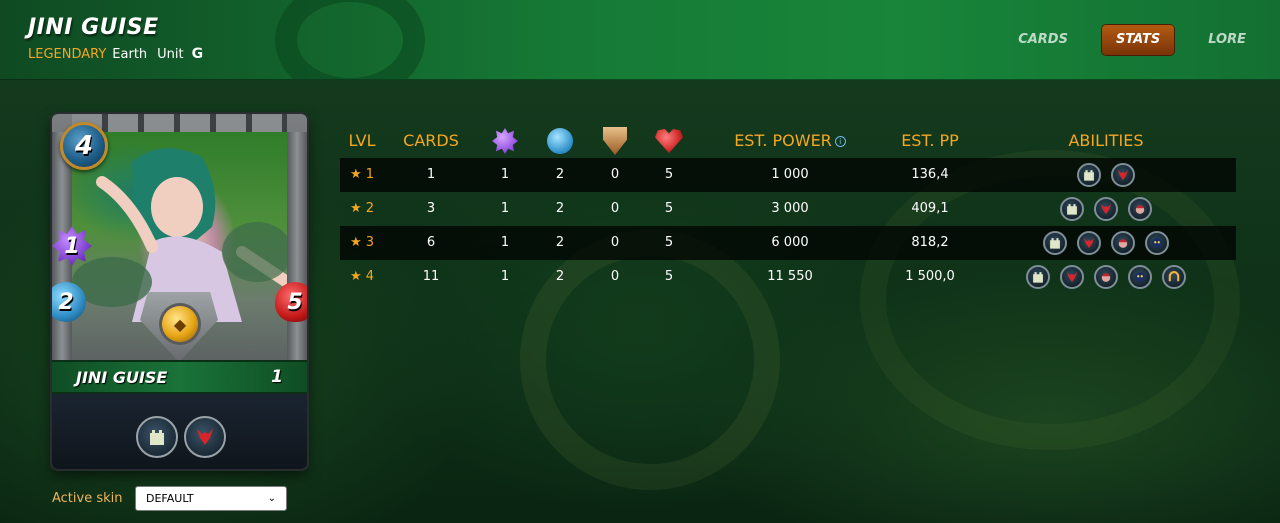  I want to click on magic-icon, so click(505, 141).